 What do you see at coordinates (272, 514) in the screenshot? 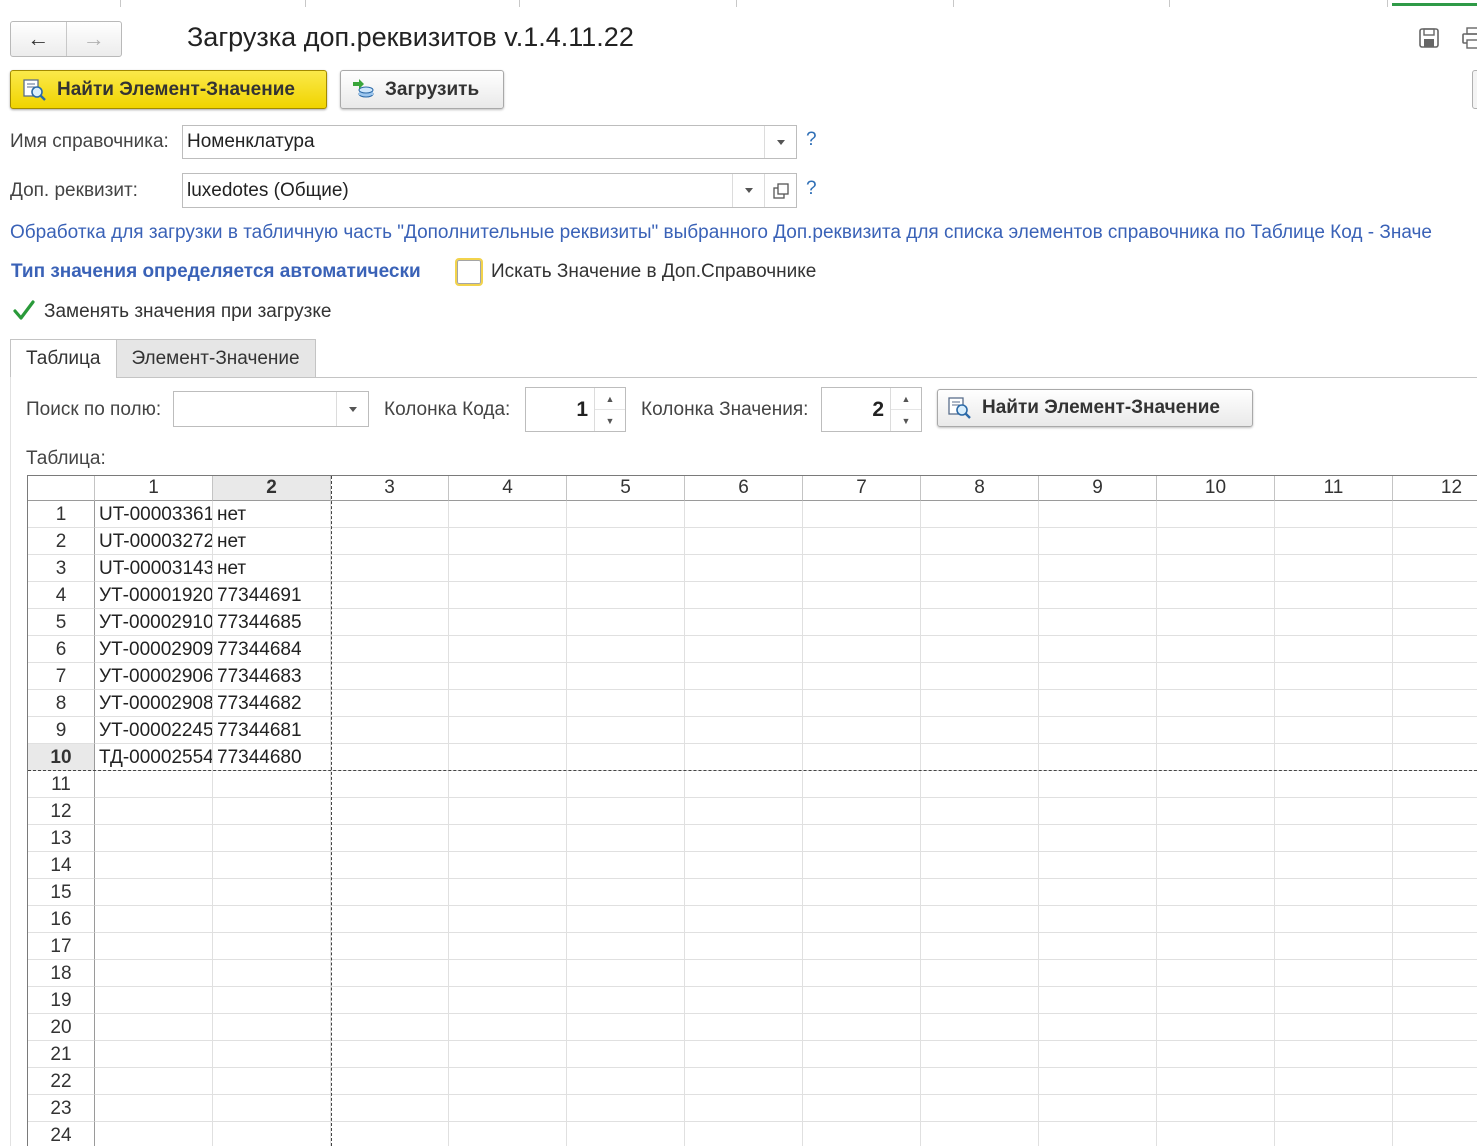
I see `table-cell: нет` at bounding box center [272, 514].